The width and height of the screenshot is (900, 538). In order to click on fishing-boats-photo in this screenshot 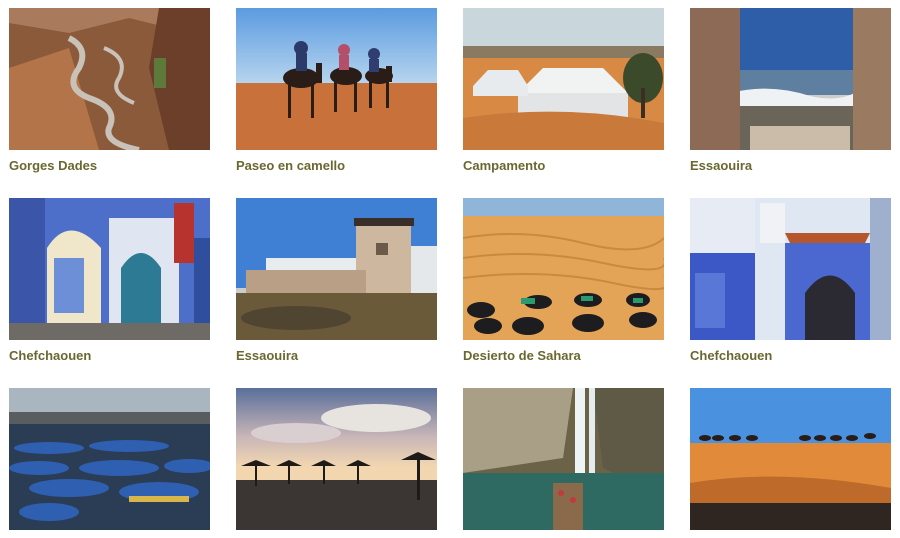, I will do `click(109, 459)`.